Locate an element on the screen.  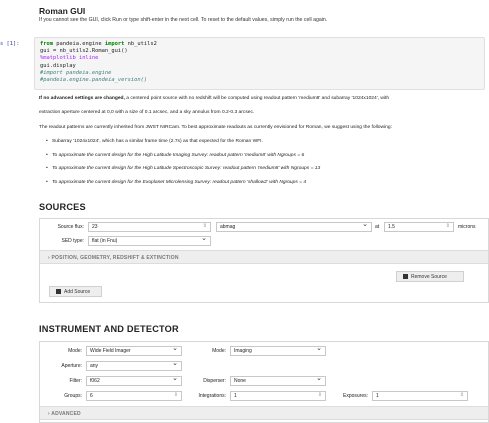
code-line-4: gui.display is located at coordinates (58, 65).